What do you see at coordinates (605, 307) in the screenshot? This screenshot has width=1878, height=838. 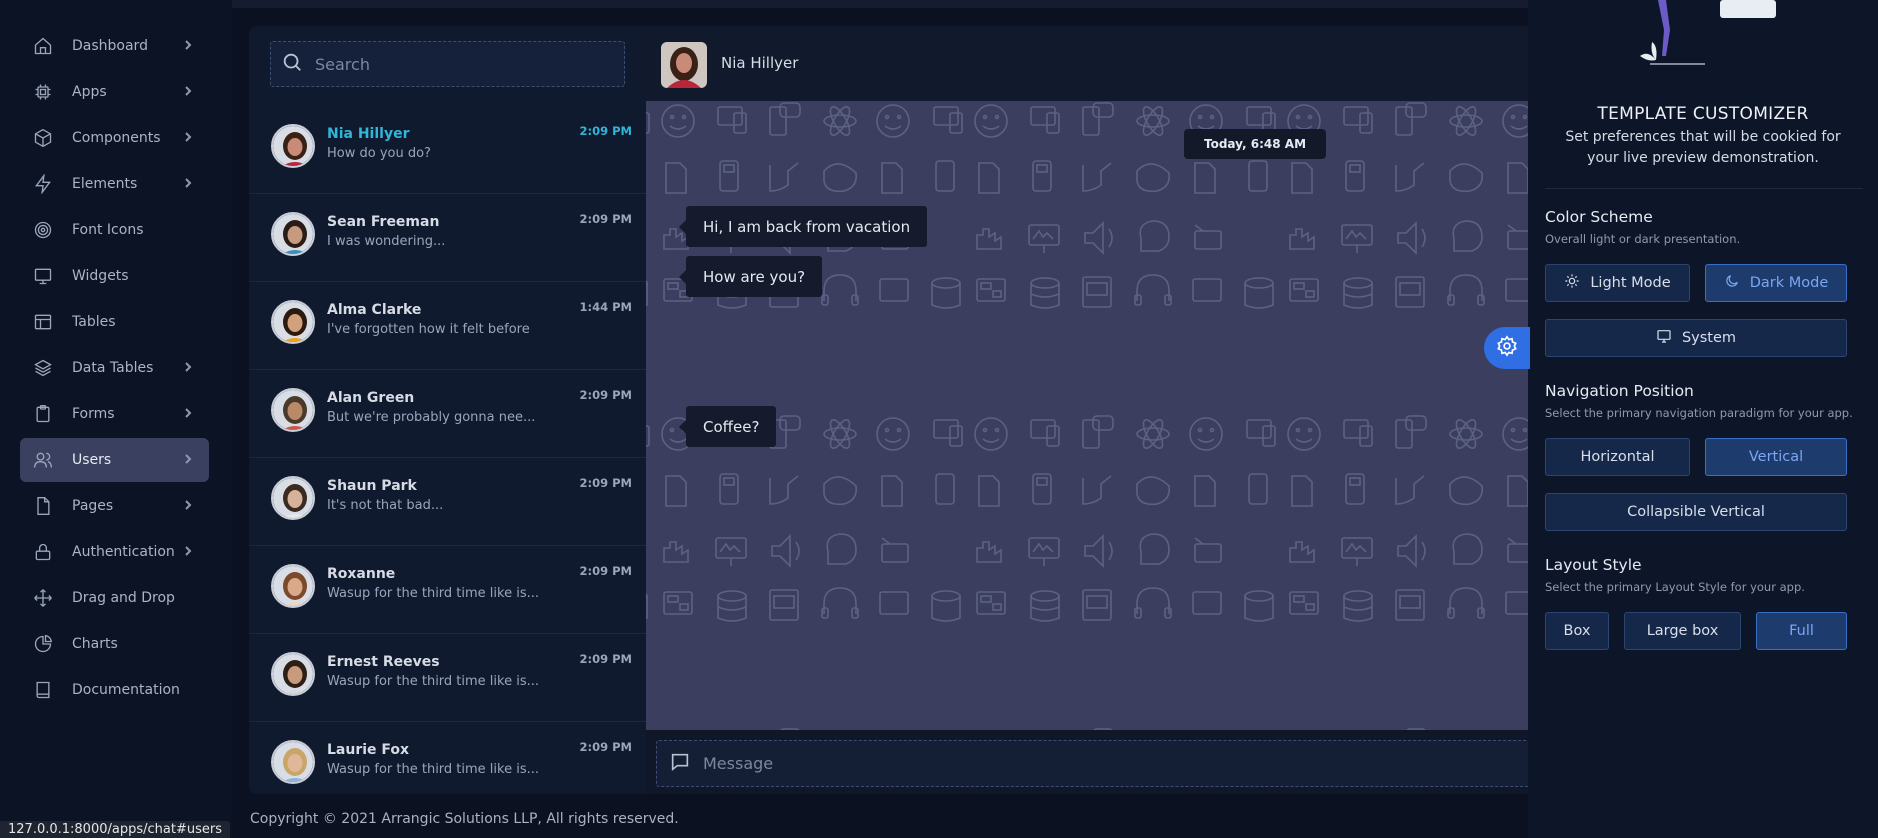 I see `contact-time: 1:44 PM` at bounding box center [605, 307].